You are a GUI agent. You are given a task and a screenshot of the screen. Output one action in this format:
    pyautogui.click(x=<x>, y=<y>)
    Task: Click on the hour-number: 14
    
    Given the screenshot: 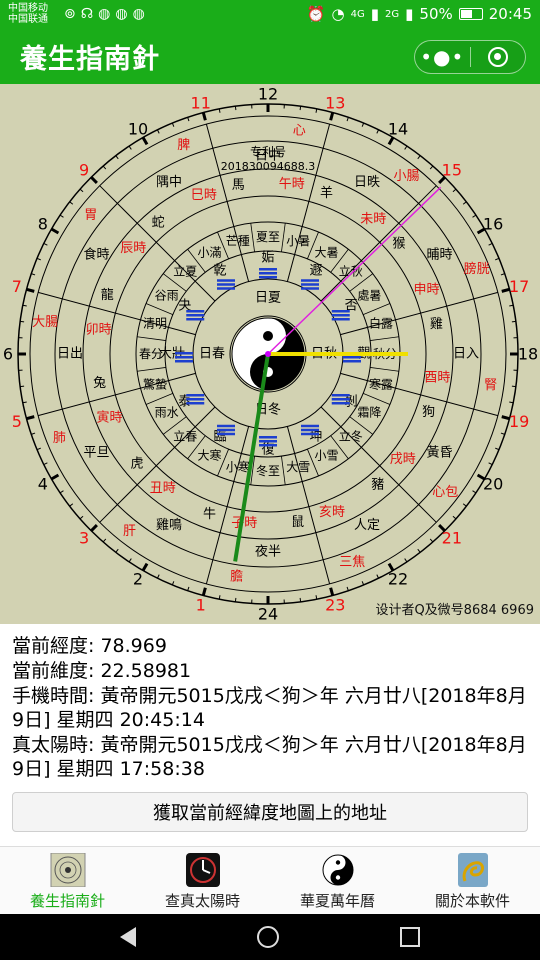 What is the action you would take?
    pyautogui.click(x=398, y=128)
    